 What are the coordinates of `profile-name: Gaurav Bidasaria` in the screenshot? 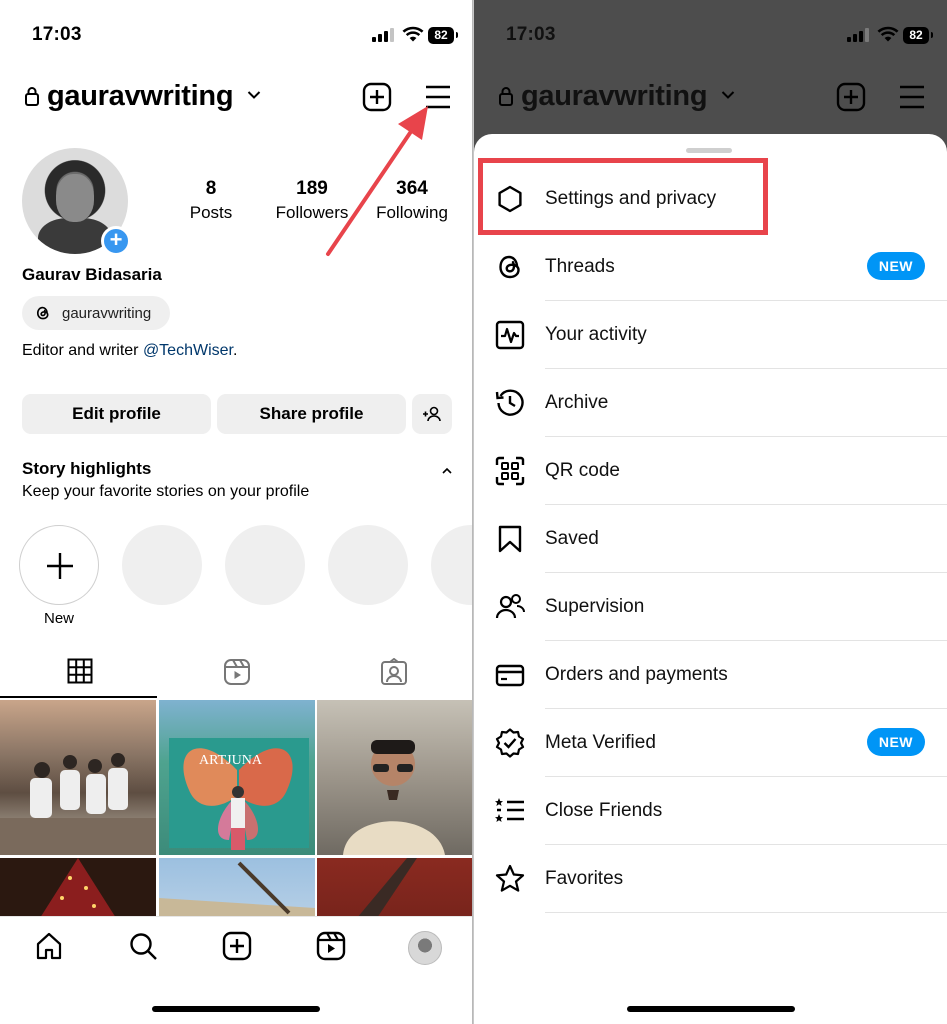 It's located at (92, 274).